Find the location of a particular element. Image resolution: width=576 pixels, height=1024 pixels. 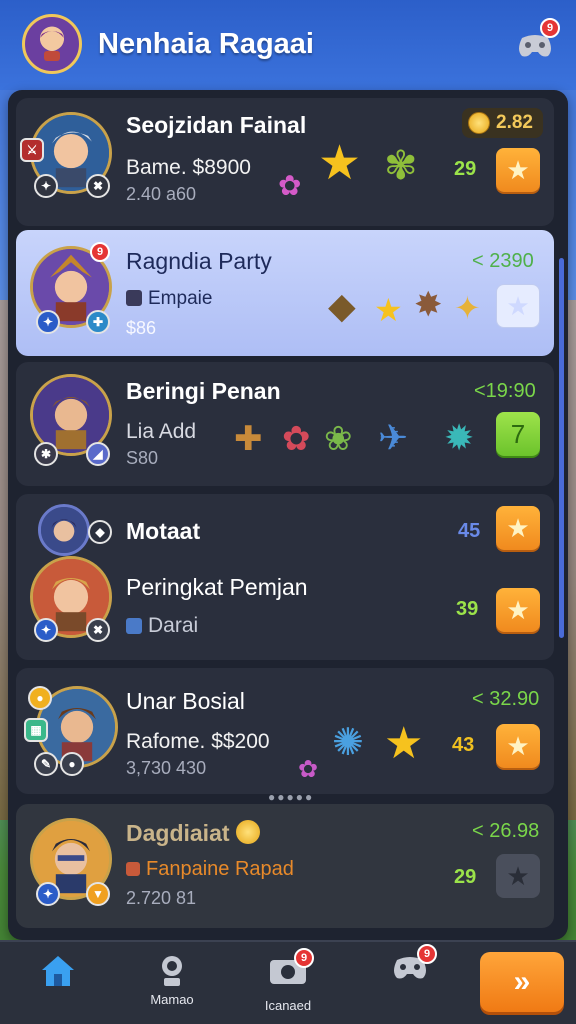

feather-item-icon: ✦ is located at coordinates (467, 308).